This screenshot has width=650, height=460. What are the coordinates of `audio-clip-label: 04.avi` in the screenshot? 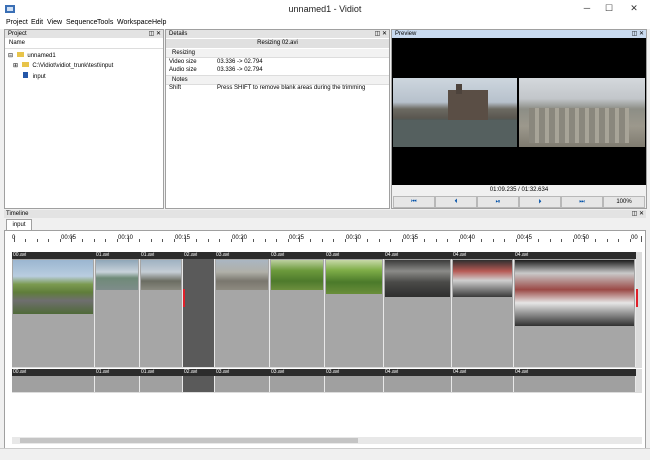 It's located at (418, 372).